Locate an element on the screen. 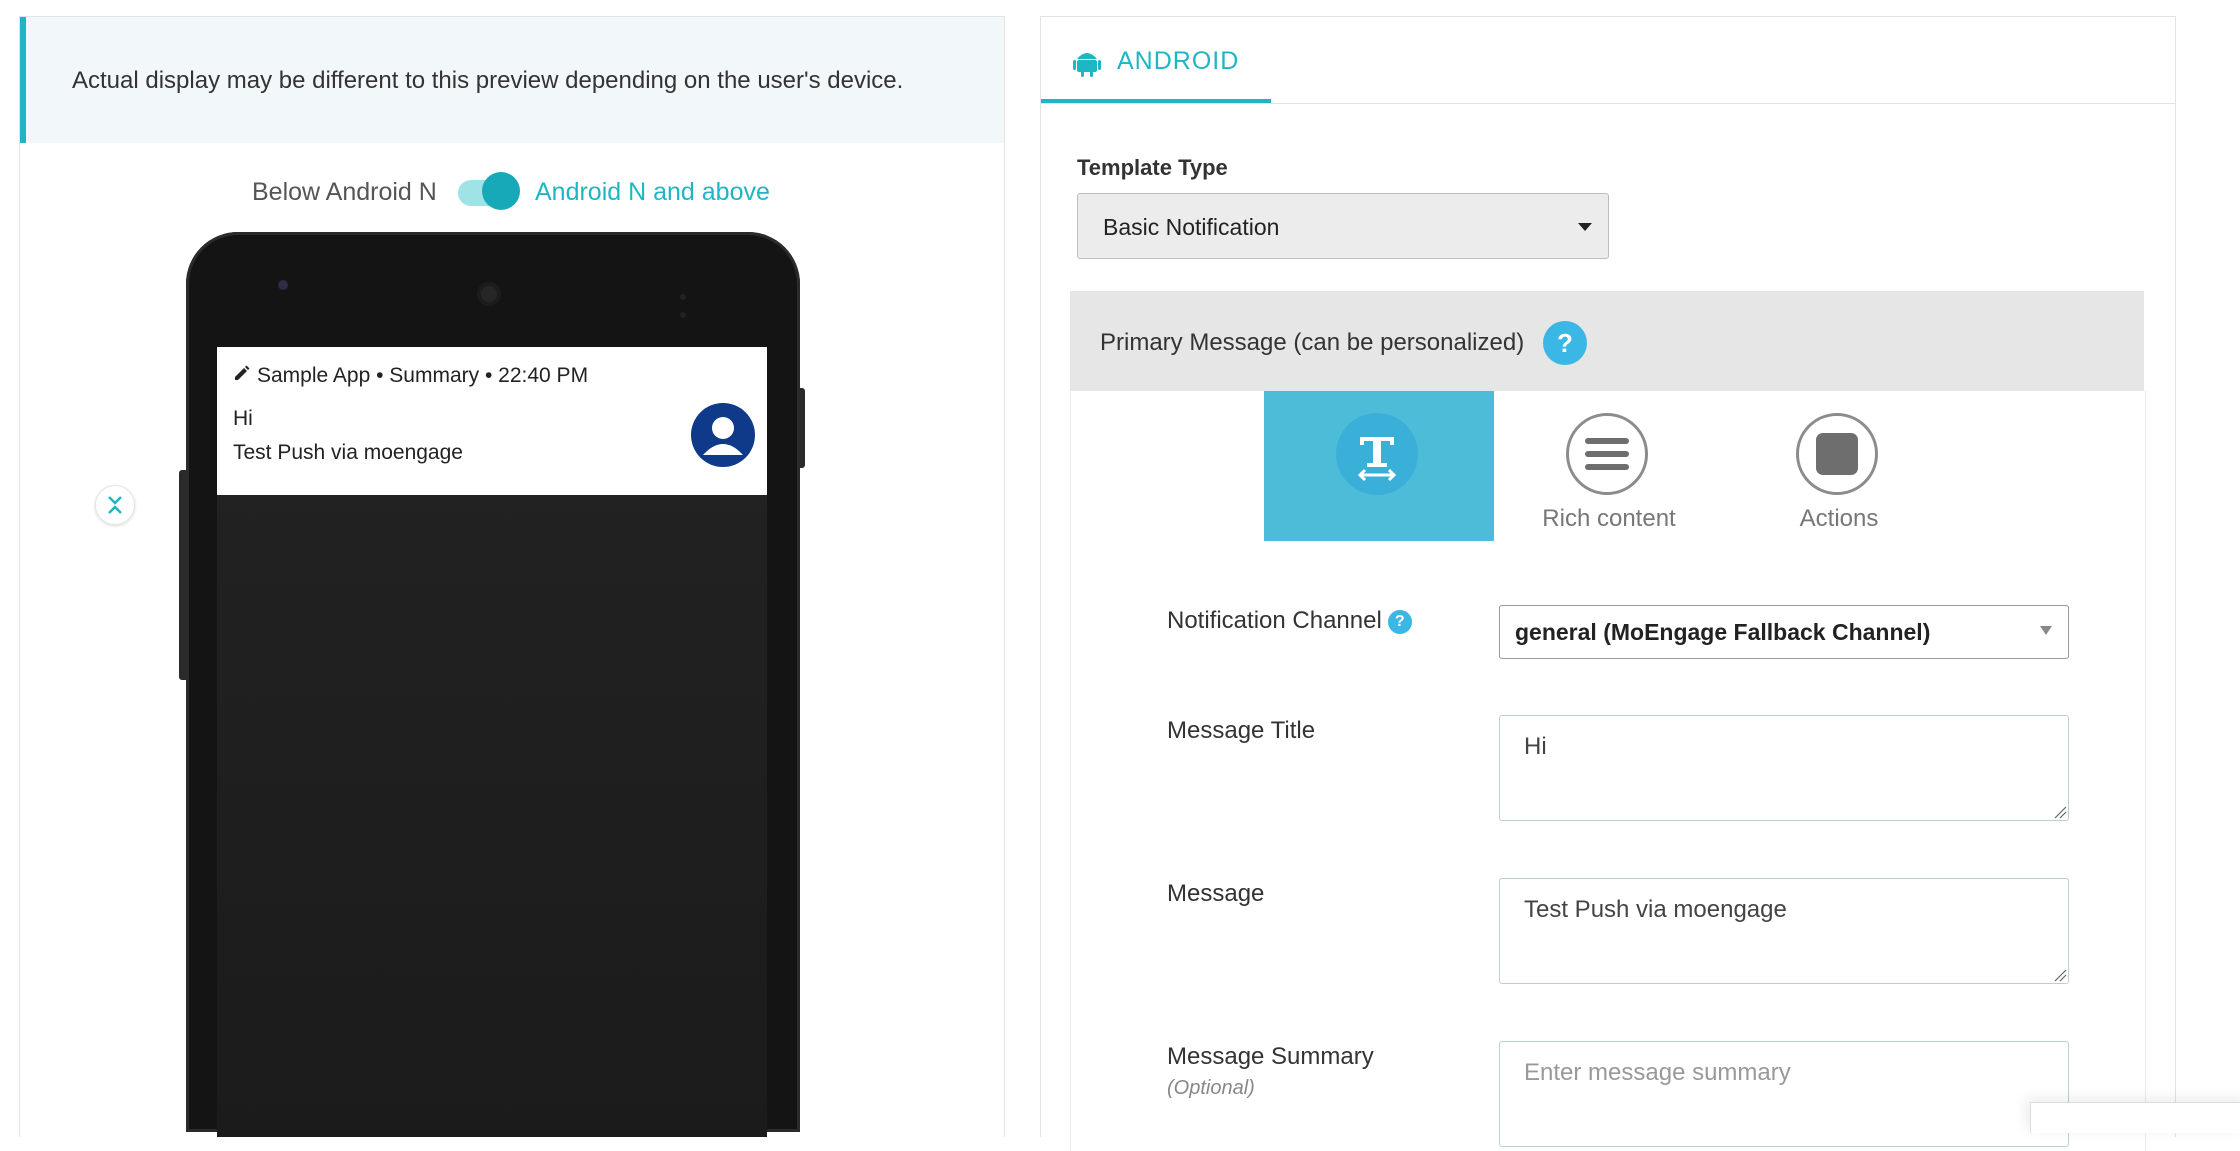  notification-message: Test Push via moengage is located at coordinates (348, 452).